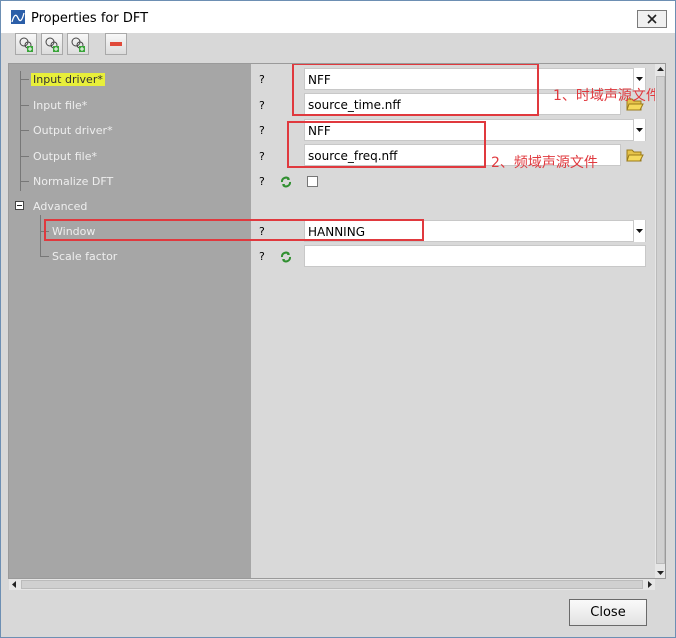  Describe the element at coordinates (338, 17) in the screenshot. I see `title-bar: Properties for DFT` at that location.